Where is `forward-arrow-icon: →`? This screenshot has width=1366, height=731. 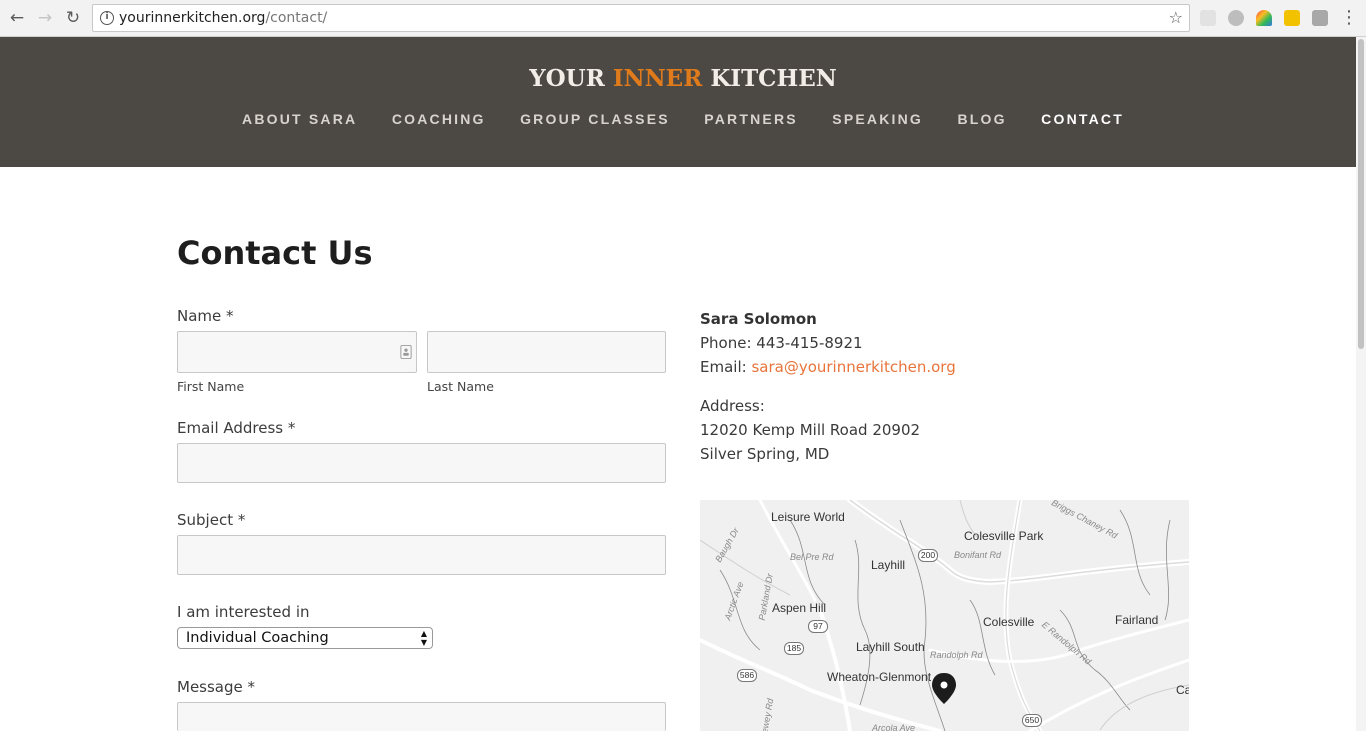
forward-arrow-icon: → is located at coordinates (45, 18).